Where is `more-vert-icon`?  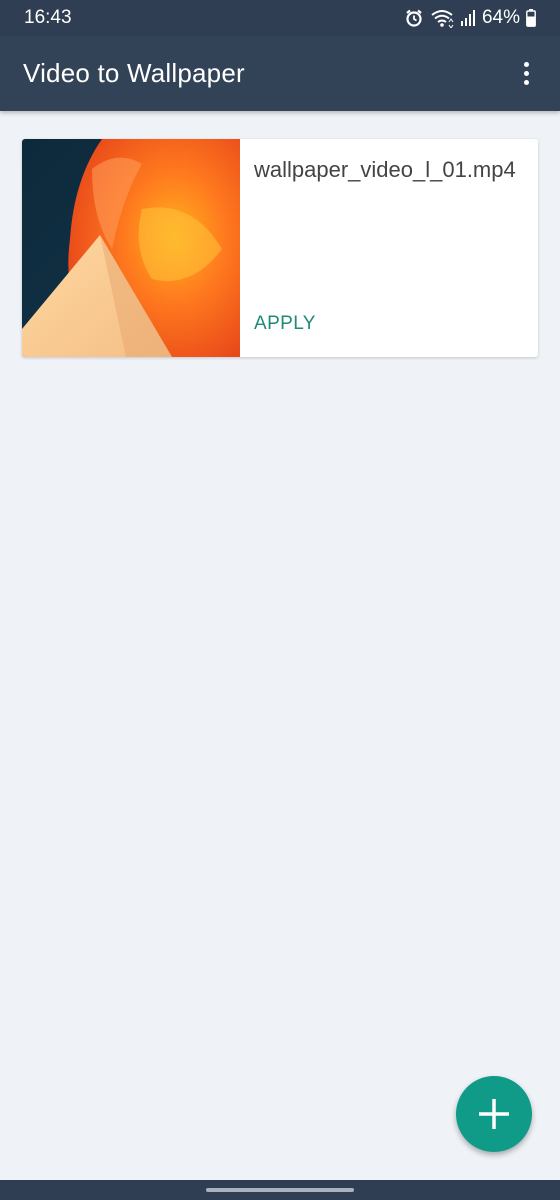
more-vert-icon is located at coordinates (526, 64).